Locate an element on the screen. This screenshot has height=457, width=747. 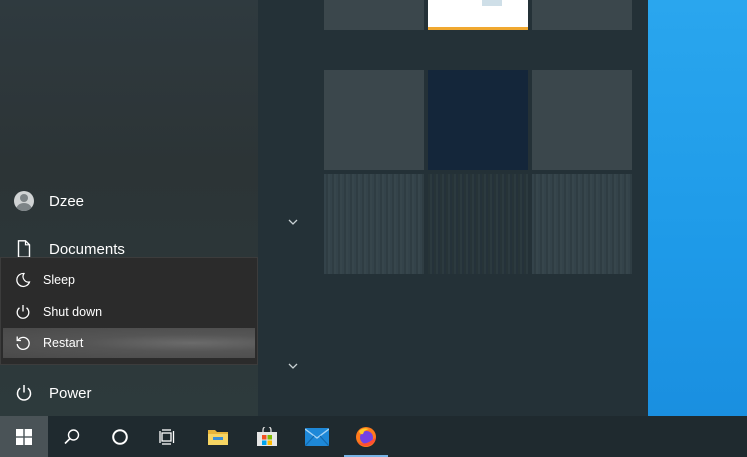
mail-icon is located at coordinates (317, 436).